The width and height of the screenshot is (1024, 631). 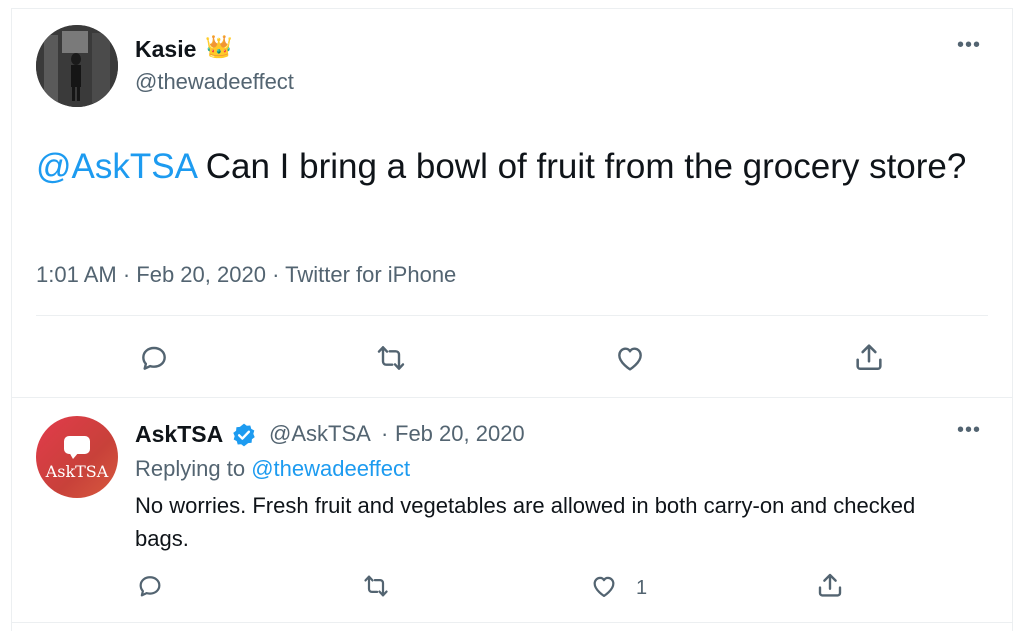 I want to click on avatar-label: AskTSA, so click(x=77, y=471).